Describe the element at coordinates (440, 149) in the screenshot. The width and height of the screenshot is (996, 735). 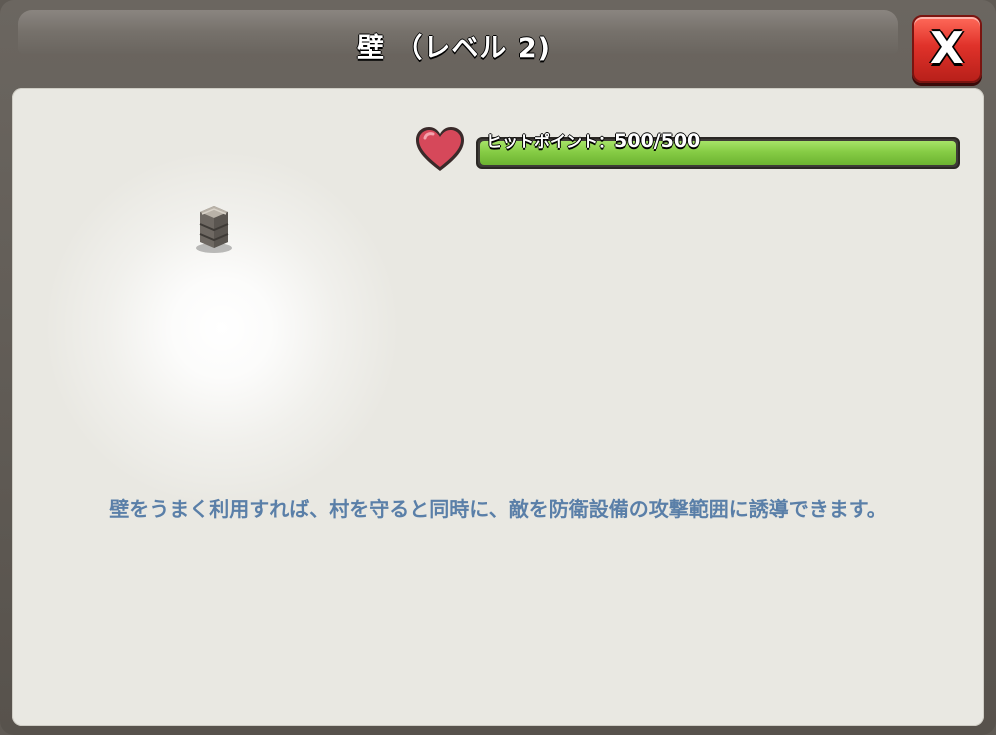
I see `heart-icon` at that location.